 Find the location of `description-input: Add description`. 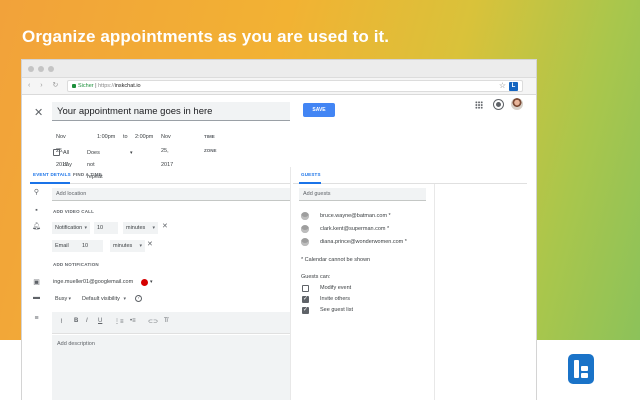

description-input: Add description is located at coordinates (171, 367).